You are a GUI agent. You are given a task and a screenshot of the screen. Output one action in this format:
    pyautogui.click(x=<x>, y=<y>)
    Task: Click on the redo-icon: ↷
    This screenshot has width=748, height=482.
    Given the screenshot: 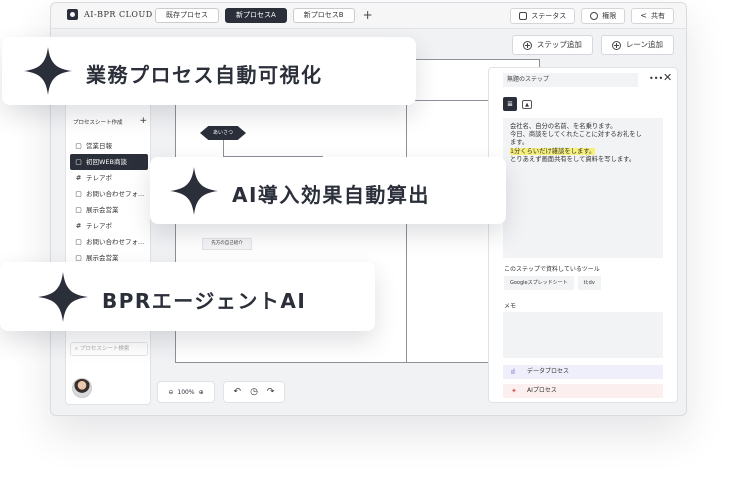 What is the action you would take?
    pyautogui.click(x=271, y=392)
    